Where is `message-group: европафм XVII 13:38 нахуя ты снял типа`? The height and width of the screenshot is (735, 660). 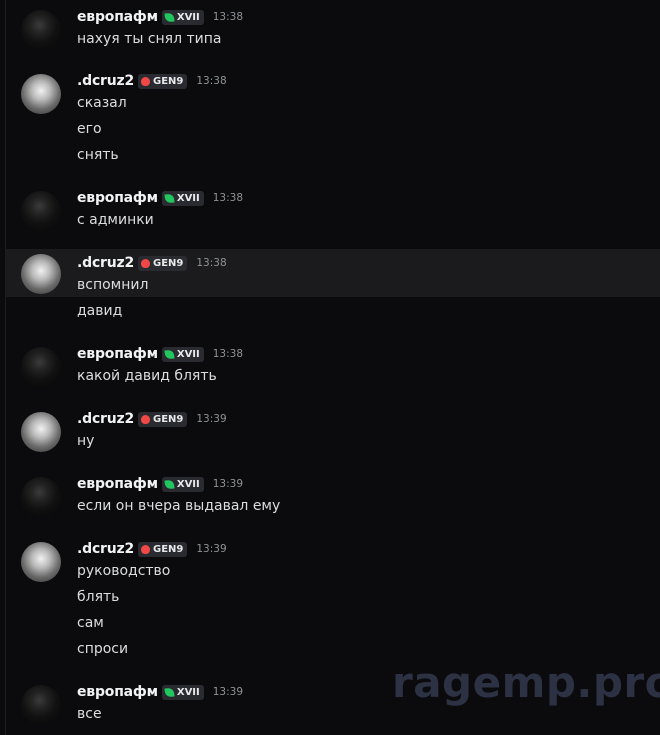
message-group: европафм XVII 13:38 нахуя ты снял типа is located at coordinates (332, 30).